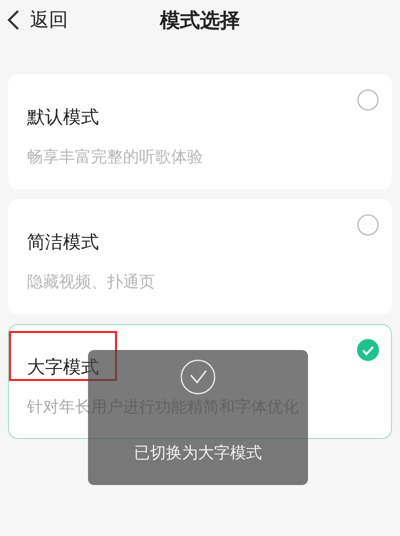  I want to click on mode-description: 畅享丰富完整的听歌体验, so click(115, 157).